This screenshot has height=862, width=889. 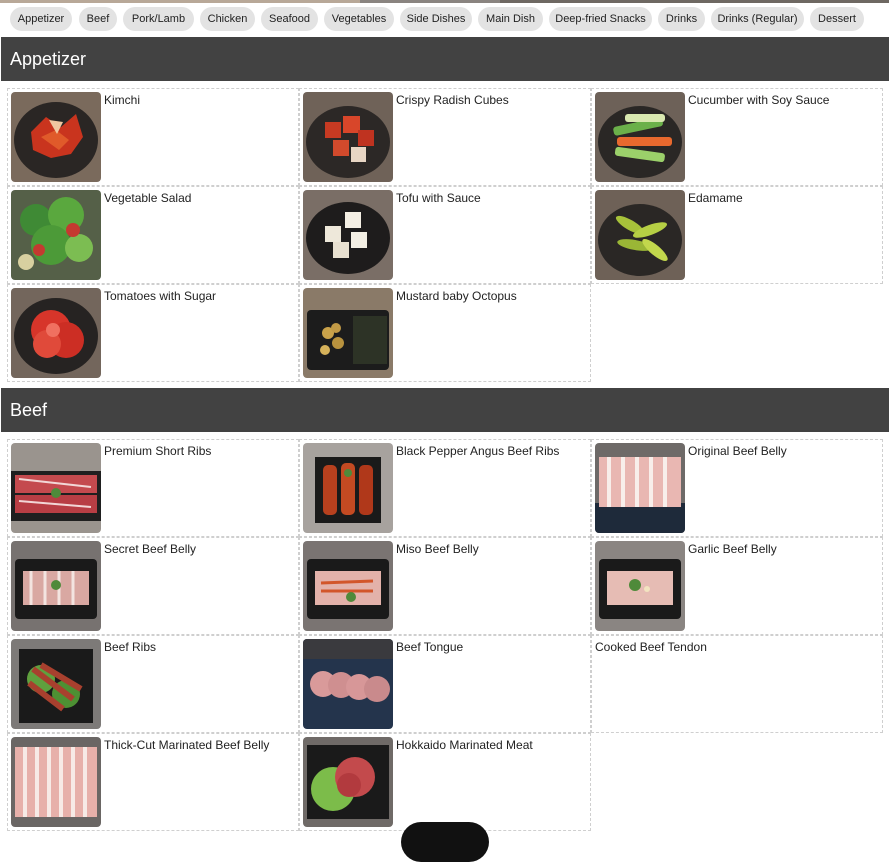 What do you see at coordinates (445, 410) in the screenshot?
I see `section-header-beef: Beef` at bounding box center [445, 410].